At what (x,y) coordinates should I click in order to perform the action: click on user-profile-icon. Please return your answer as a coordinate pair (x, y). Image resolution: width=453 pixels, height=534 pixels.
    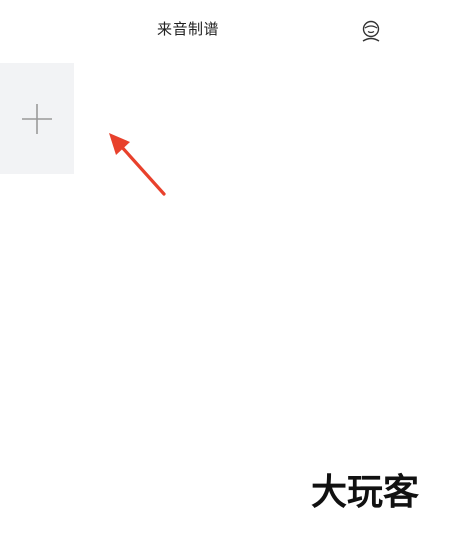
    Looking at the image, I should click on (371, 31).